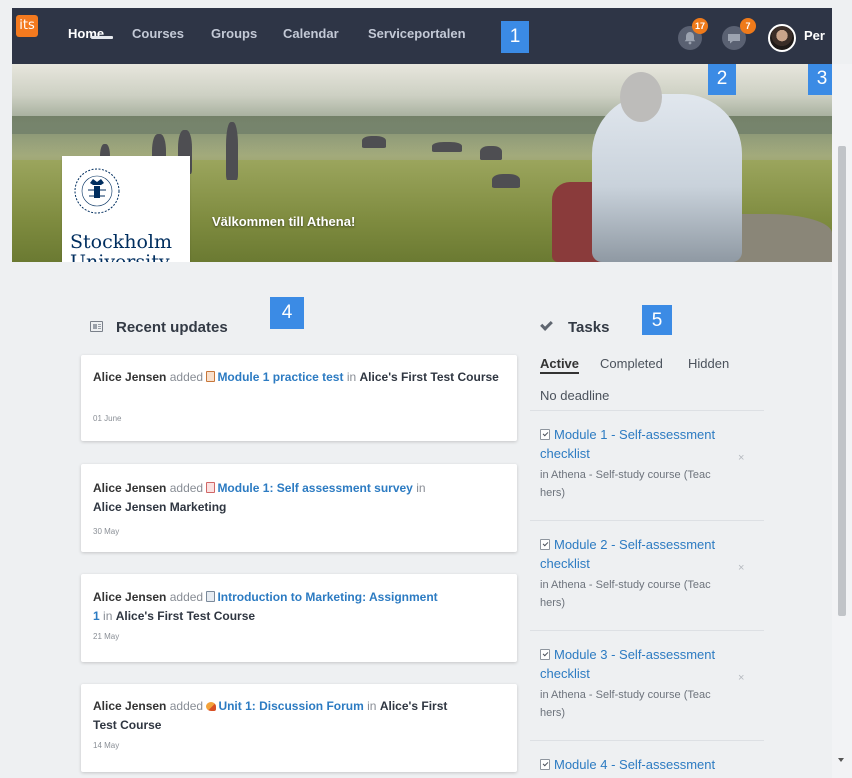 The width and height of the screenshot is (852, 778). What do you see at coordinates (708, 363) in the screenshot?
I see `tab-hidden: Hidden` at bounding box center [708, 363].